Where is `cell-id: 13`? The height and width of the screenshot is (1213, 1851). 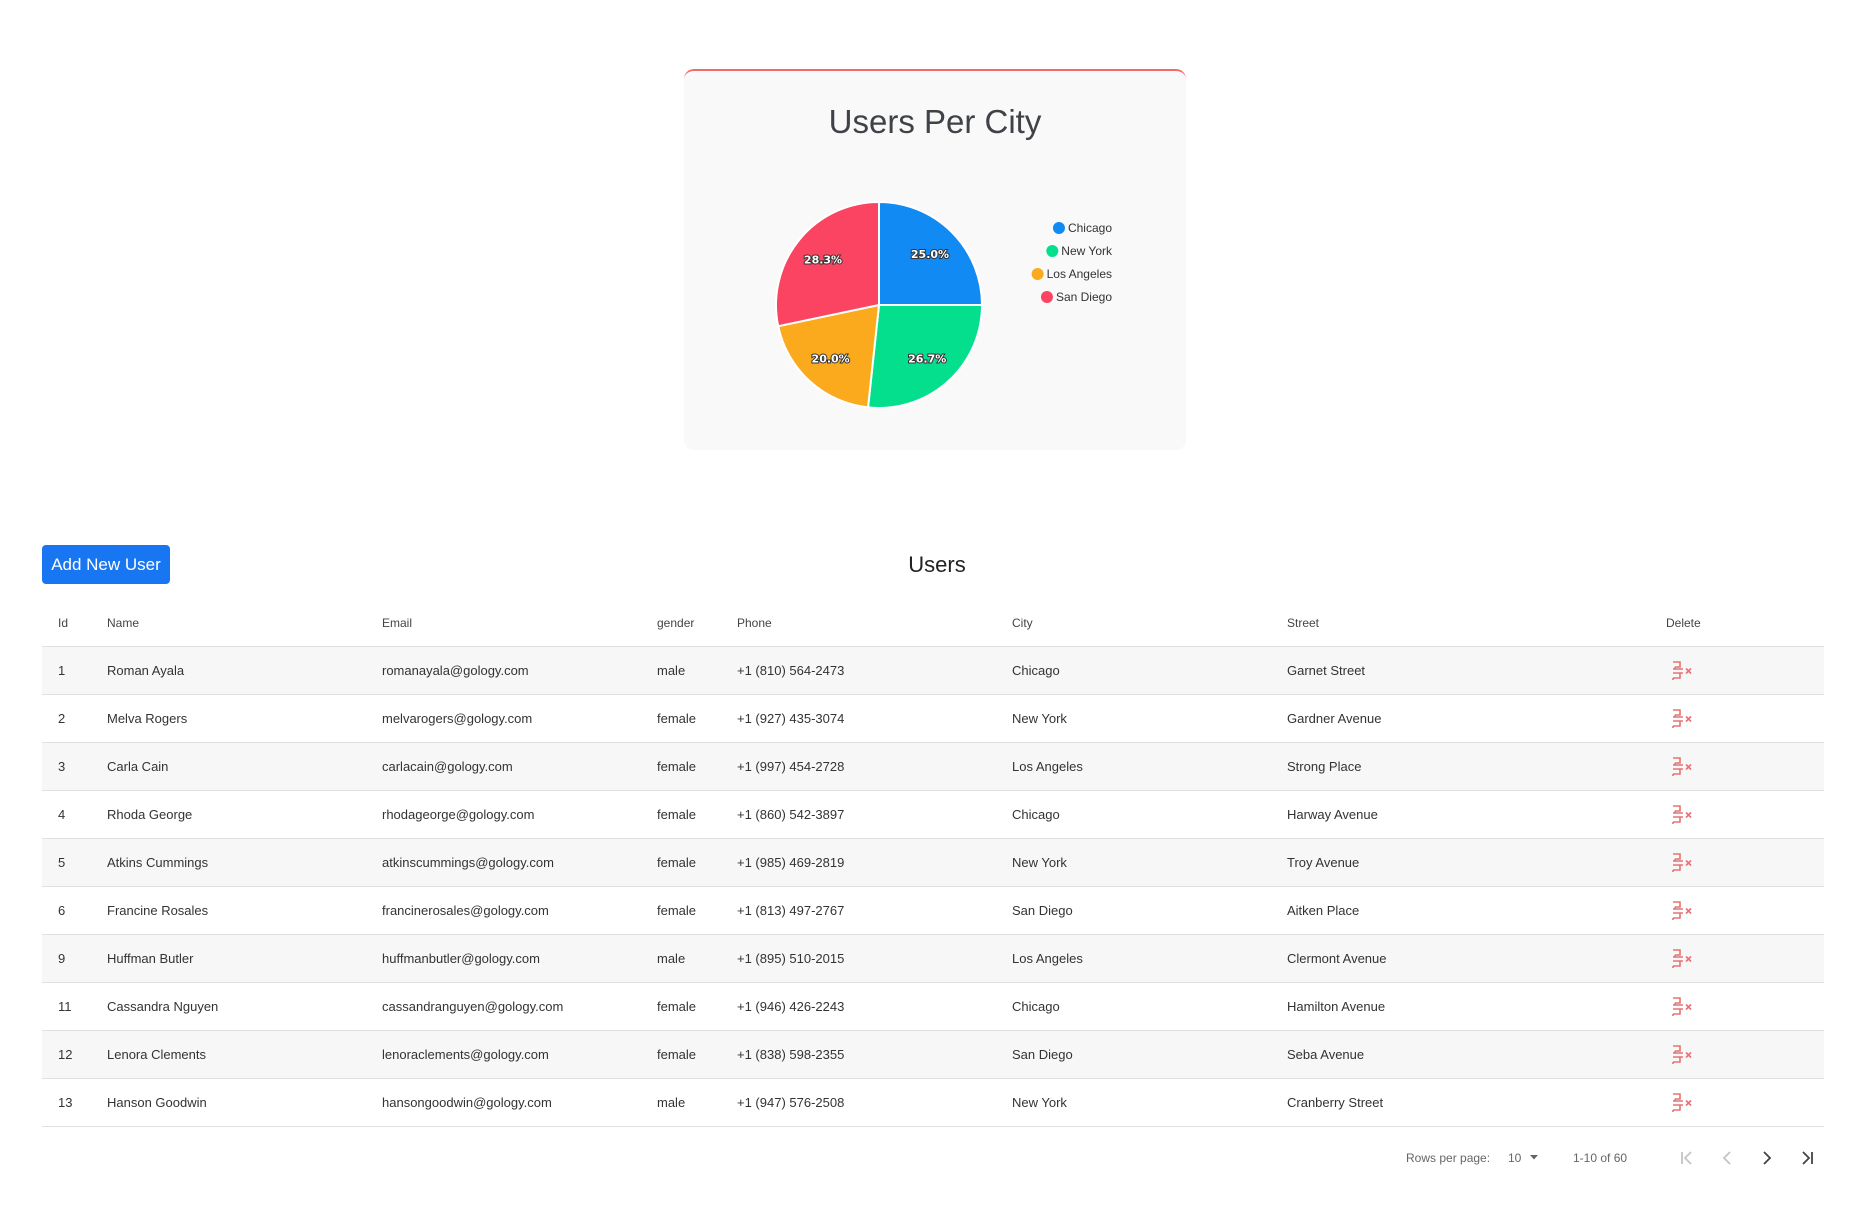 cell-id: 13 is located at coordinates (66, 1102).